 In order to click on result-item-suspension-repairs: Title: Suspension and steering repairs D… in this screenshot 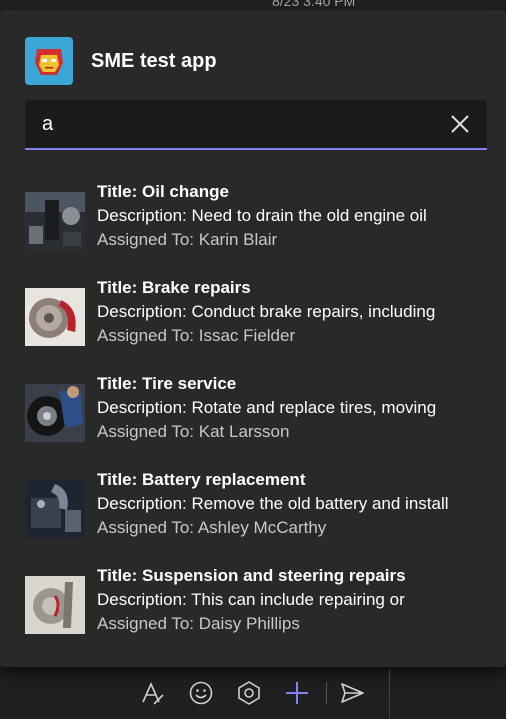, I will do `click(255, 612)`.